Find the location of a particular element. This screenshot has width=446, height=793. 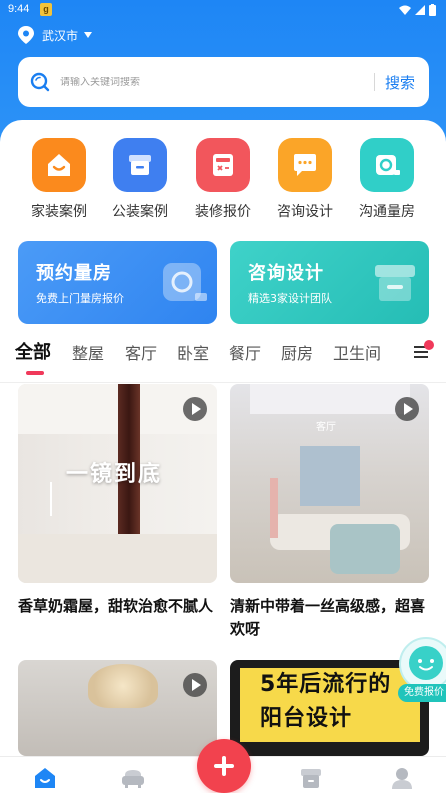

system-icons is located at coordinates (417, 10).